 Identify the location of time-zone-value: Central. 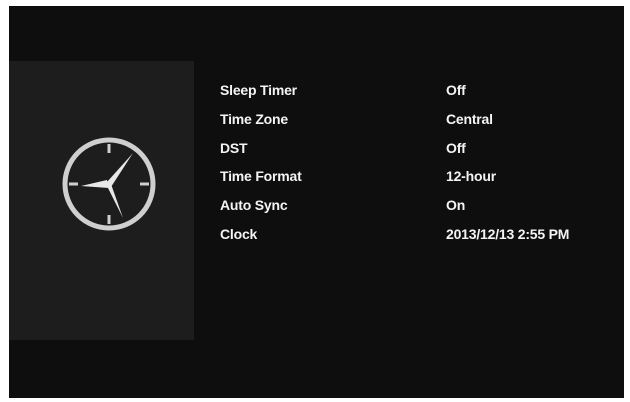
(469, 119).